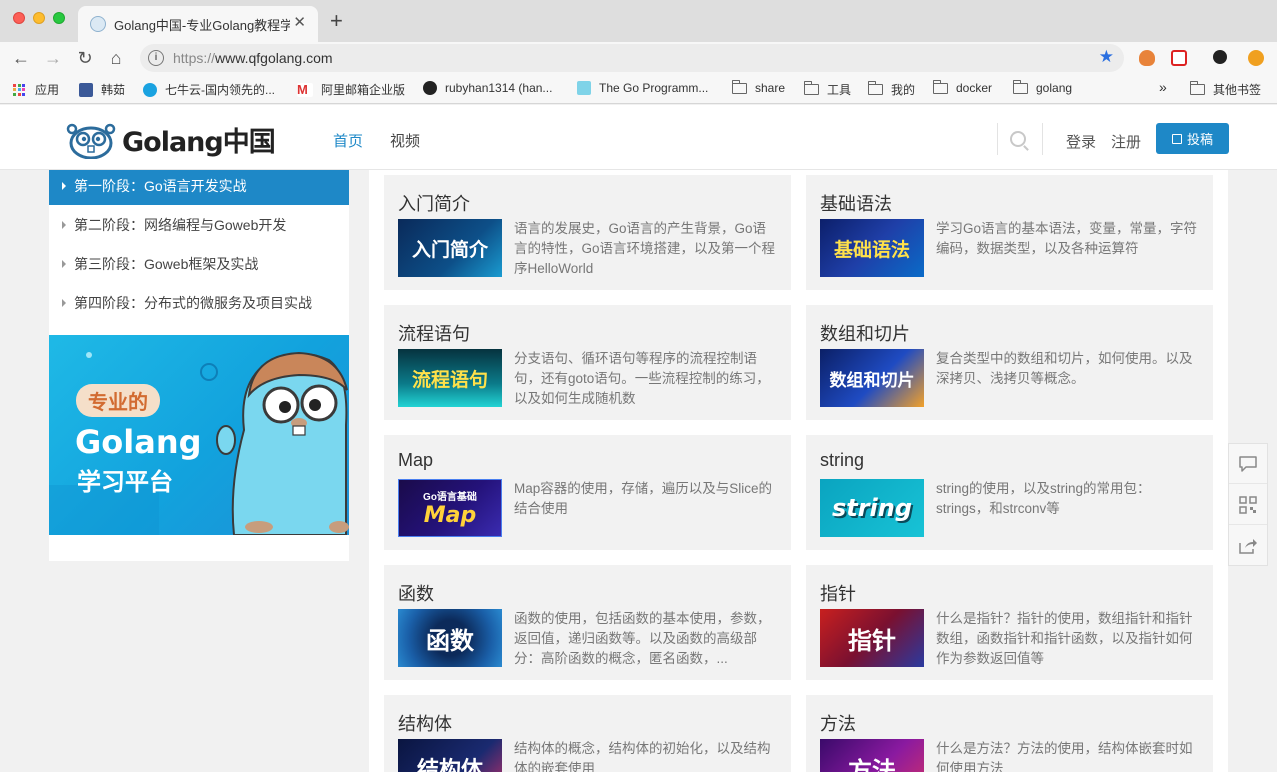 The height and width of the screenshot is (772, 1277). What do you see at coordinates (19, 18) in the screenshot?
I see `close-window-button` at bounding box center [19, 18].